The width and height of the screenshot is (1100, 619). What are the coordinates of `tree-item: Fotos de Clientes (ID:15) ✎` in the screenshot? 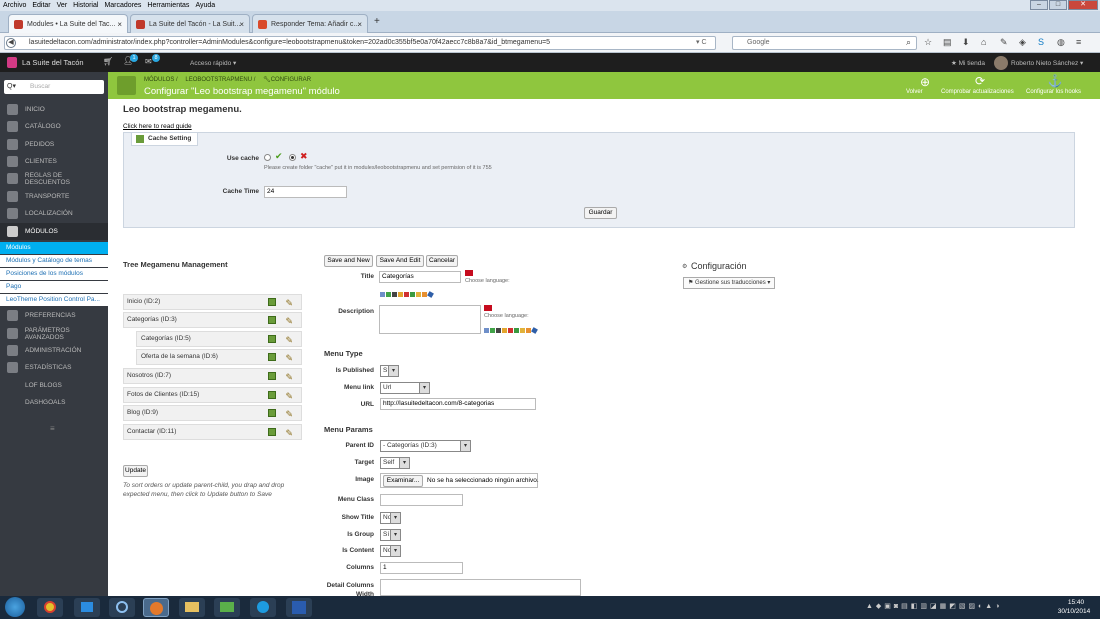 It's located at (212, 395).